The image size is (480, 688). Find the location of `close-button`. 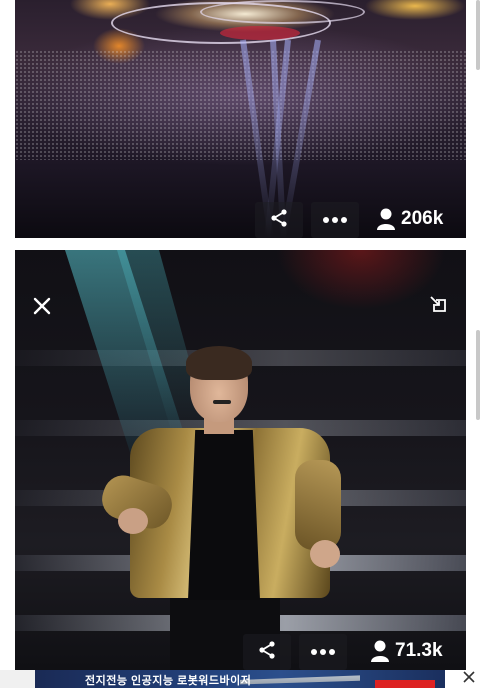

close-button is located at coordinates (42, 308).